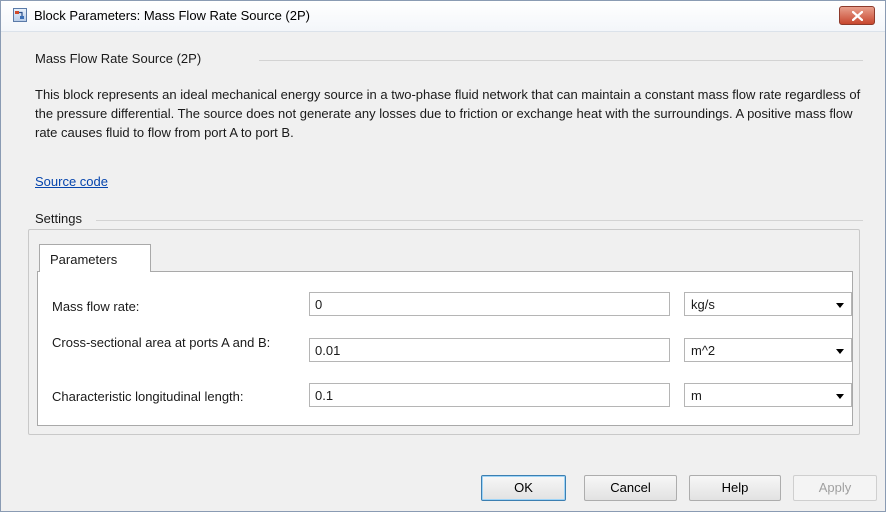  I want to click on characteristic-length-label: Characteristic longitudinal length:, so click(148, 396).